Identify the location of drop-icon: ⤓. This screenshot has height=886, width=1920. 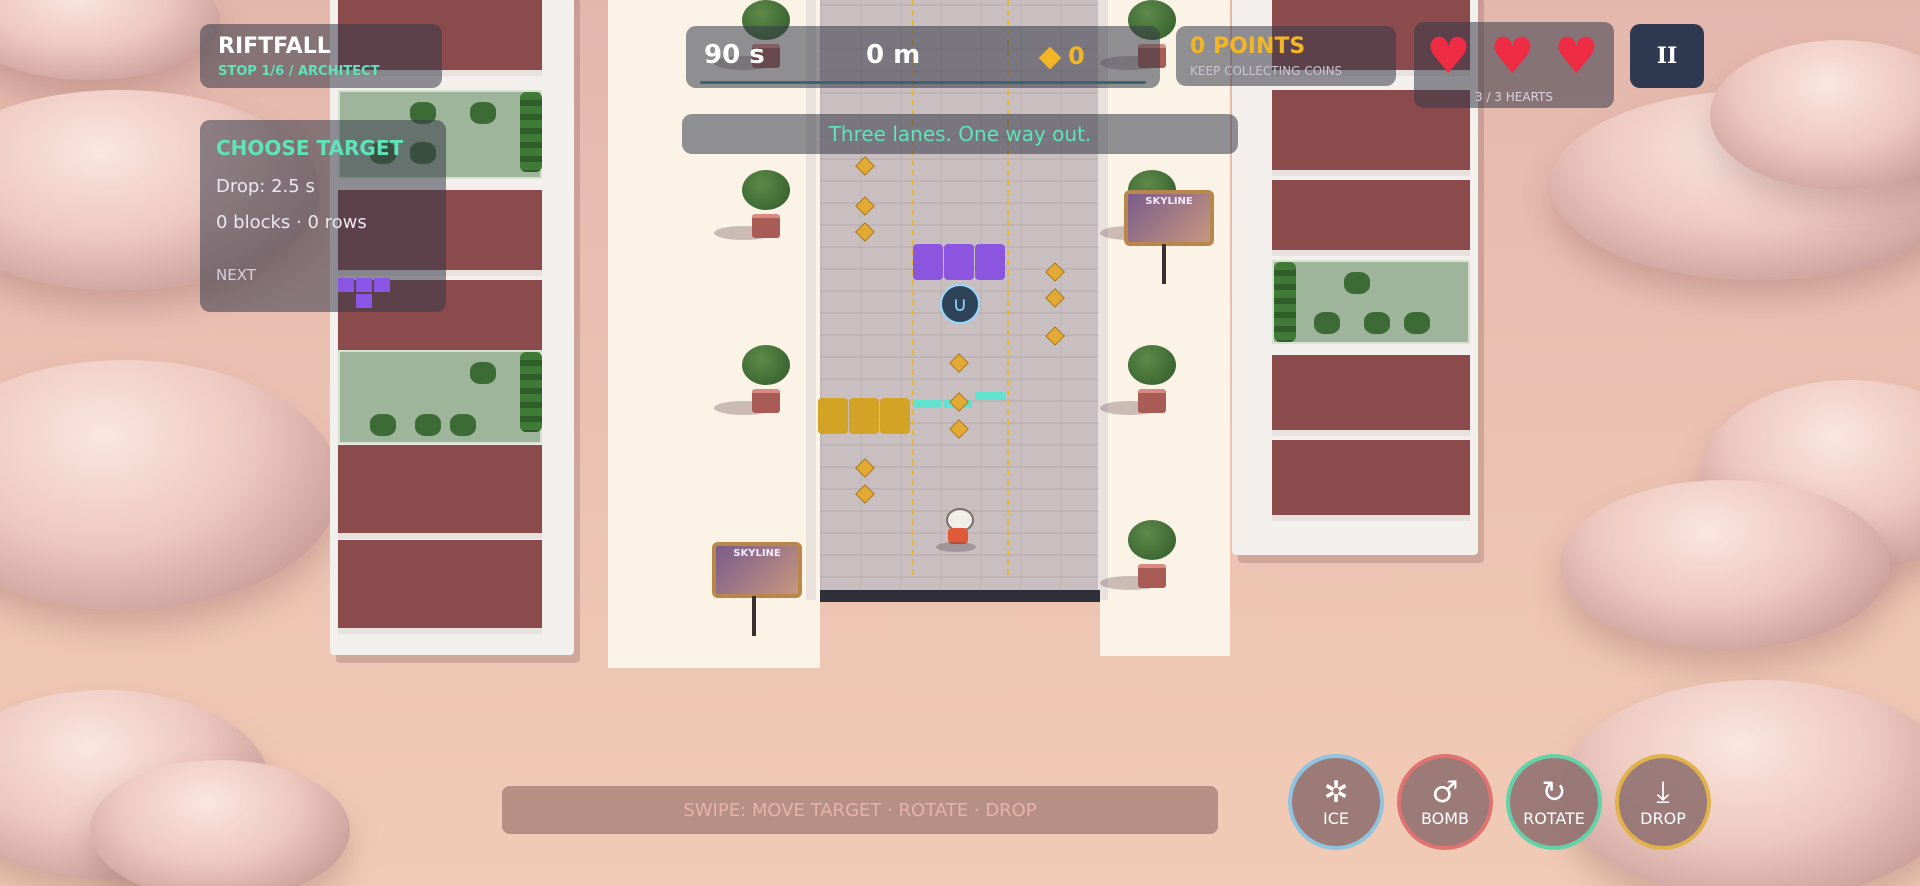
(1663, 792).